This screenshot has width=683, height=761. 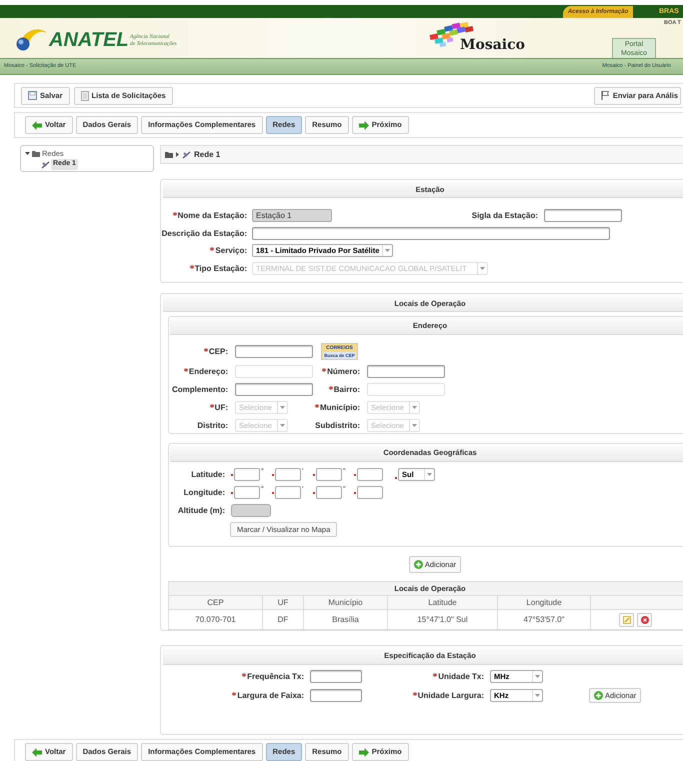 I want to click on field-label: Distrito:, so click(x=212, y=426).